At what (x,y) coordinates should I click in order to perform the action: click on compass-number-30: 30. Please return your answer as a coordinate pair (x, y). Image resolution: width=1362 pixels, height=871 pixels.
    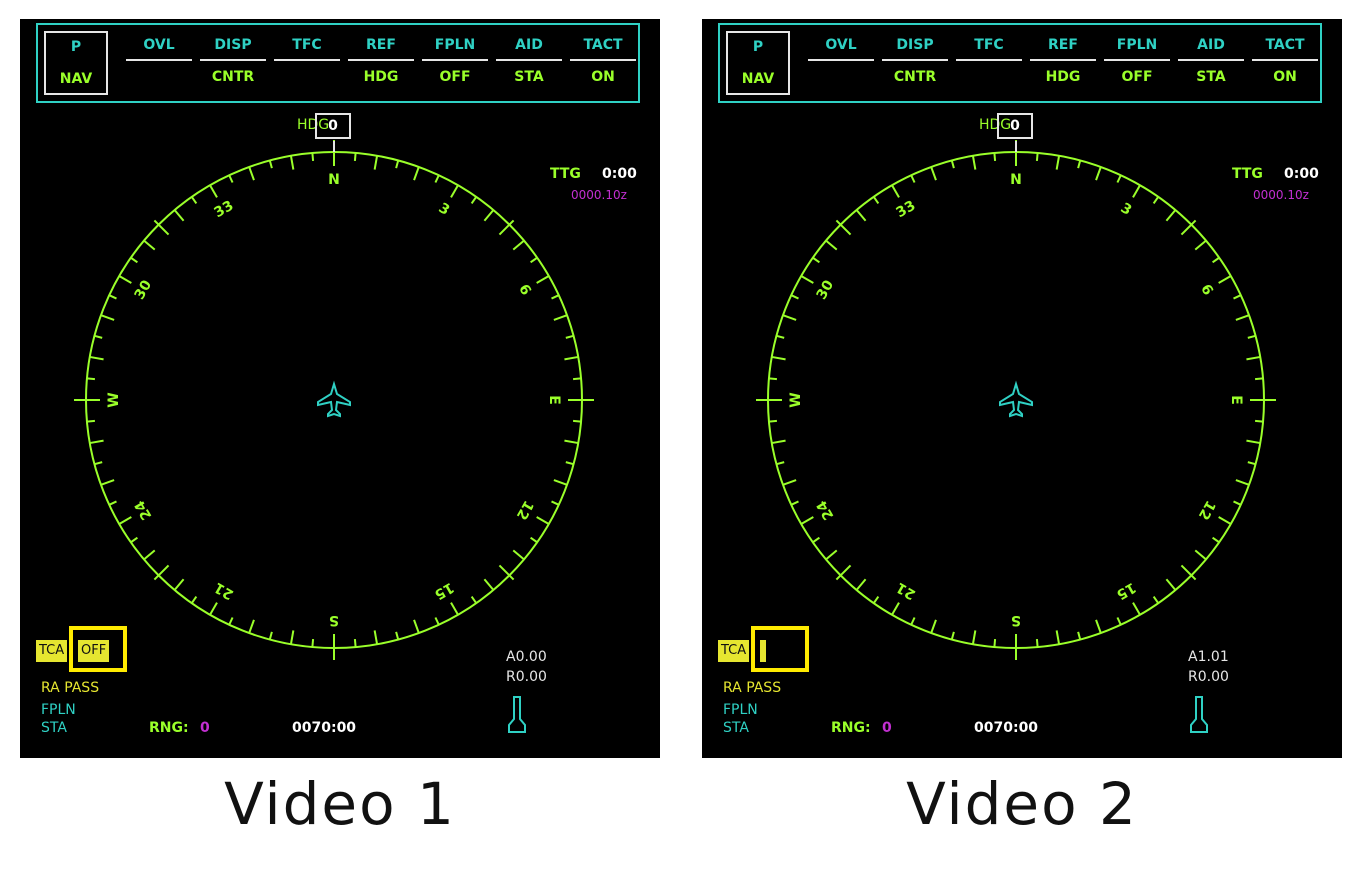
    Looking at the image, I should click on (826, 289).